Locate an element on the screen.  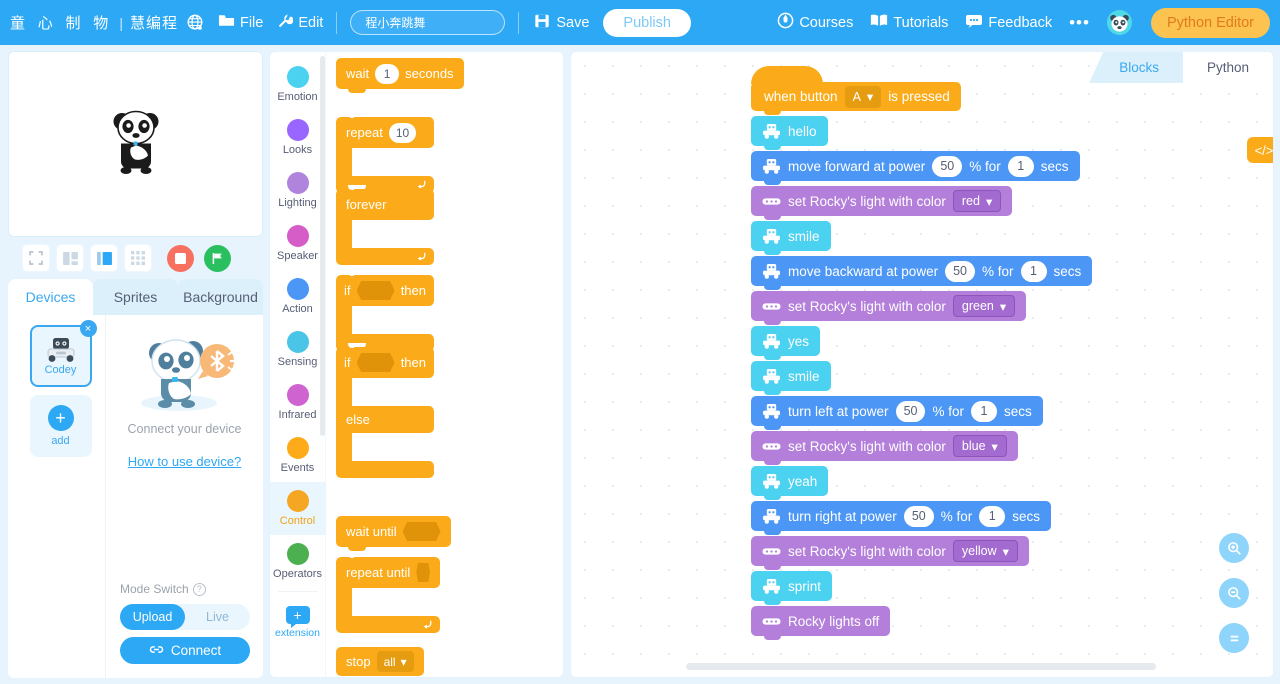
save-button: Save is located at coordinates (561, 23).